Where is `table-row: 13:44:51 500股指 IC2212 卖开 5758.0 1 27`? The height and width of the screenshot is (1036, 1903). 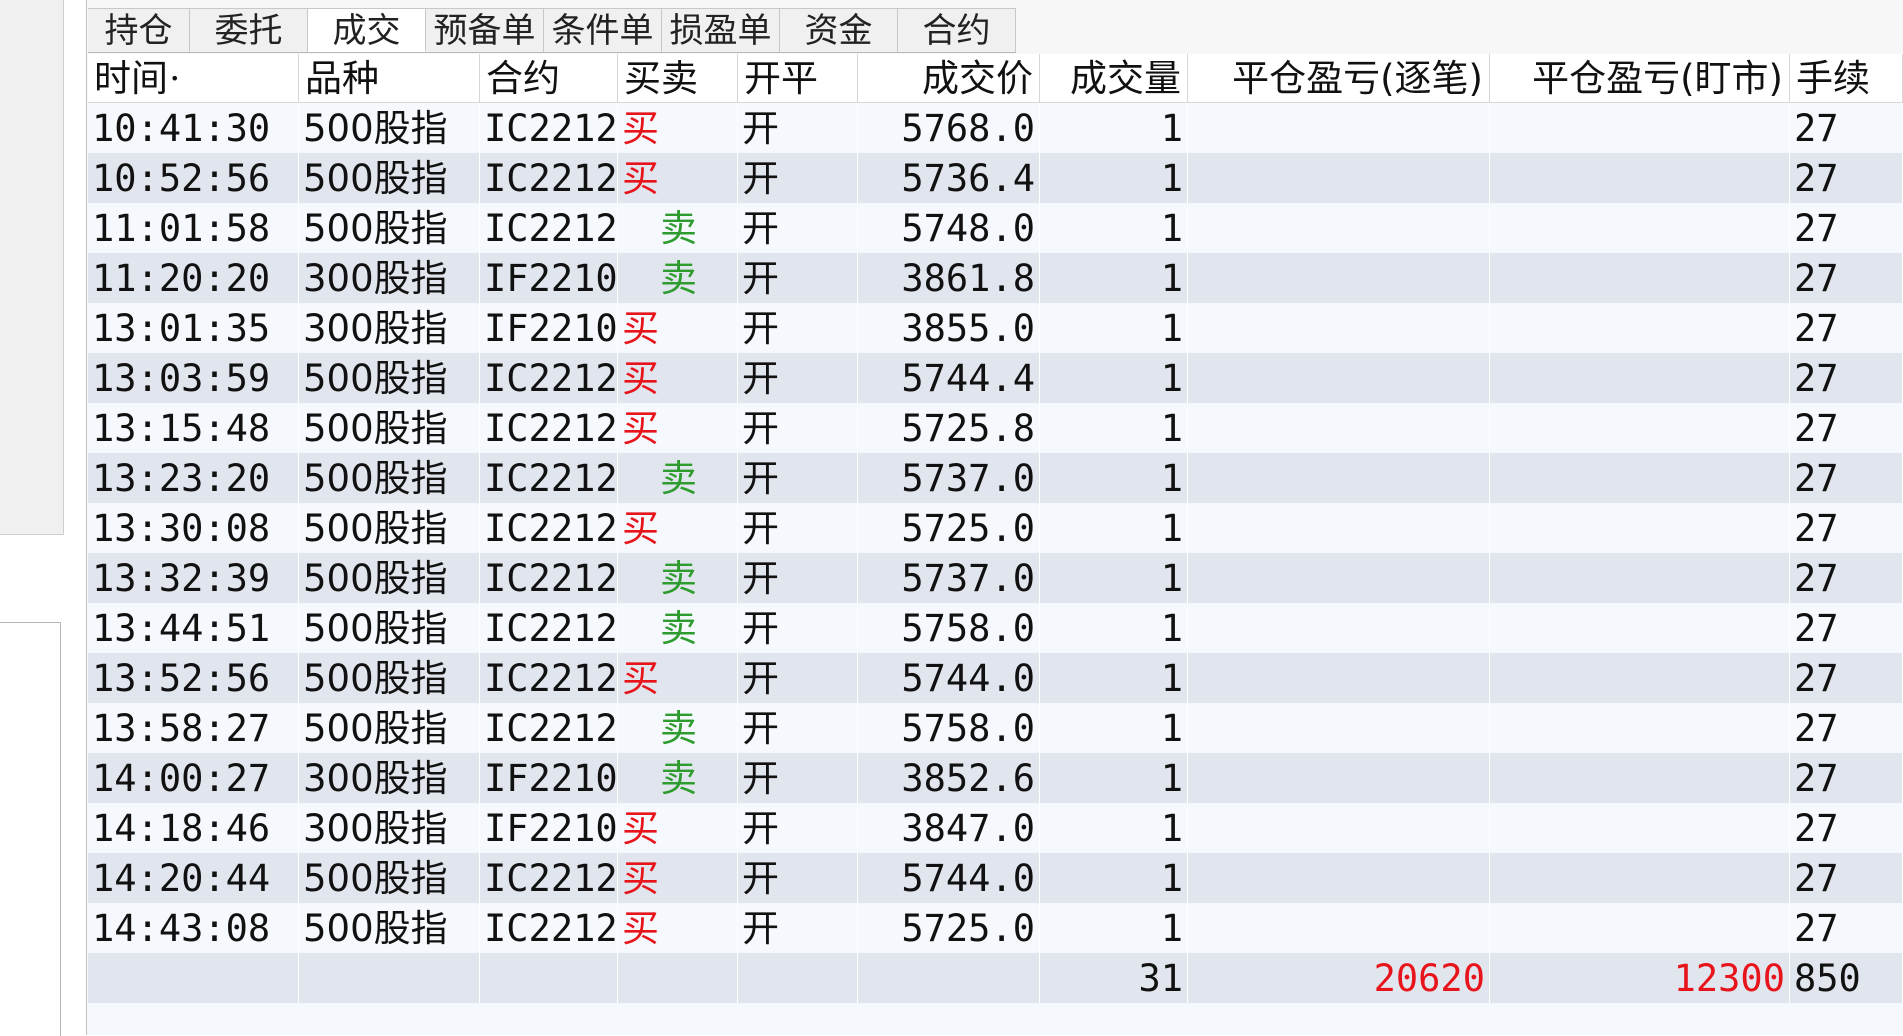
table-row: 13:44:51 500股指 IC2212 卖开 5758.0 1 27 is located at coordinates (995, 628).